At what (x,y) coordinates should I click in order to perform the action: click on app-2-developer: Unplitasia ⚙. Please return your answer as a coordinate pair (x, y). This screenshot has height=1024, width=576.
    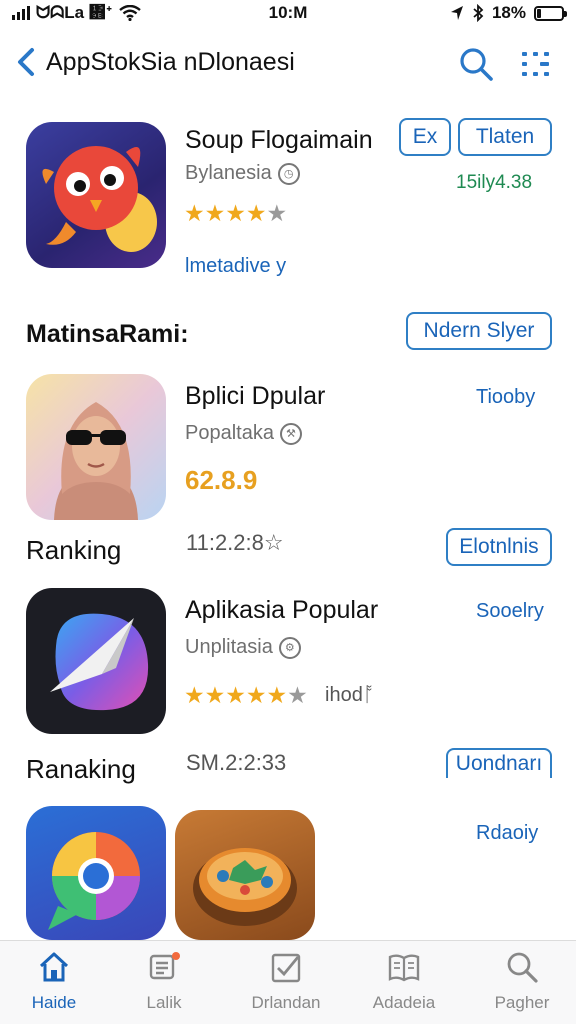
    Looking at the image, I should click on (243, 647).